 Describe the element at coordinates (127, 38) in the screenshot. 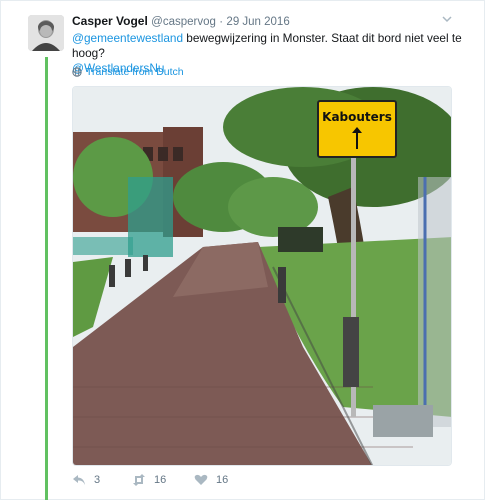

I see `mention-link: @gemeentewestland` at that location.